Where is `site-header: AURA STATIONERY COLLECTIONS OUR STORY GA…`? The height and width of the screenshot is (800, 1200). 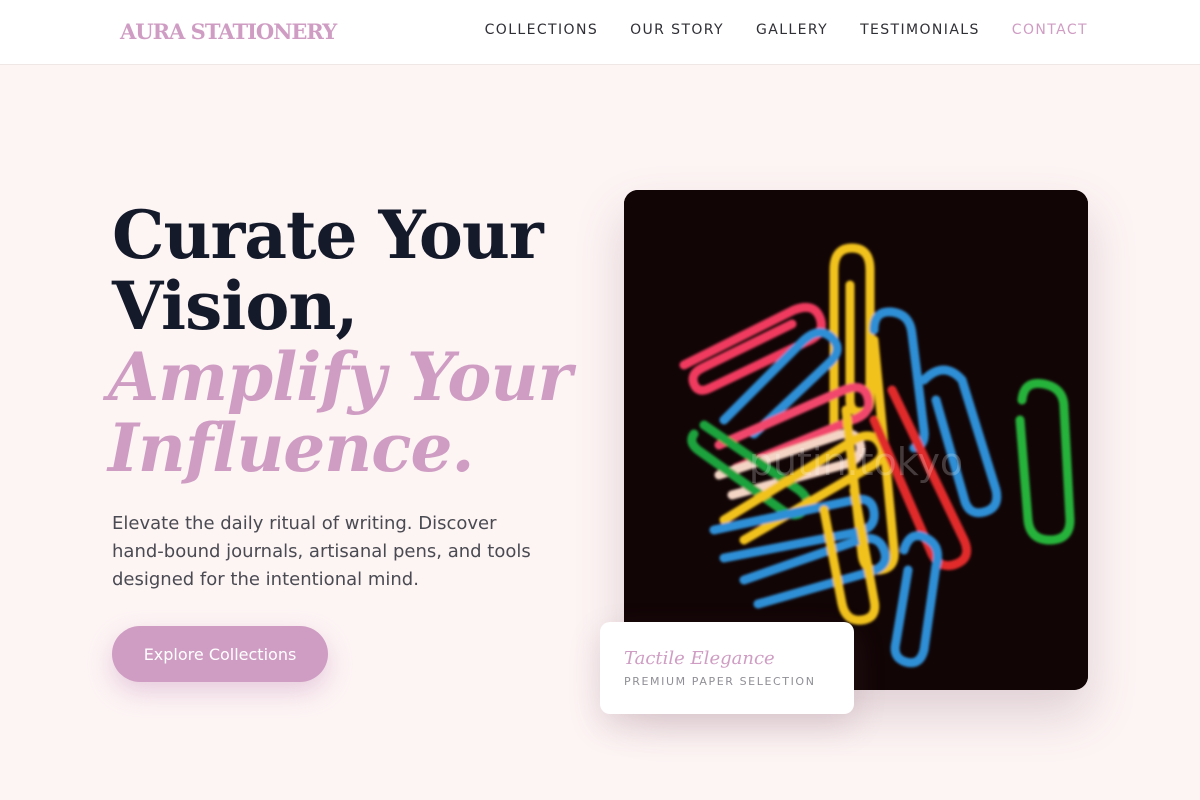
site-header: AURA STATIONERY COLLECTIONS OUR STORY GA… is located at coordinates (600, 32).